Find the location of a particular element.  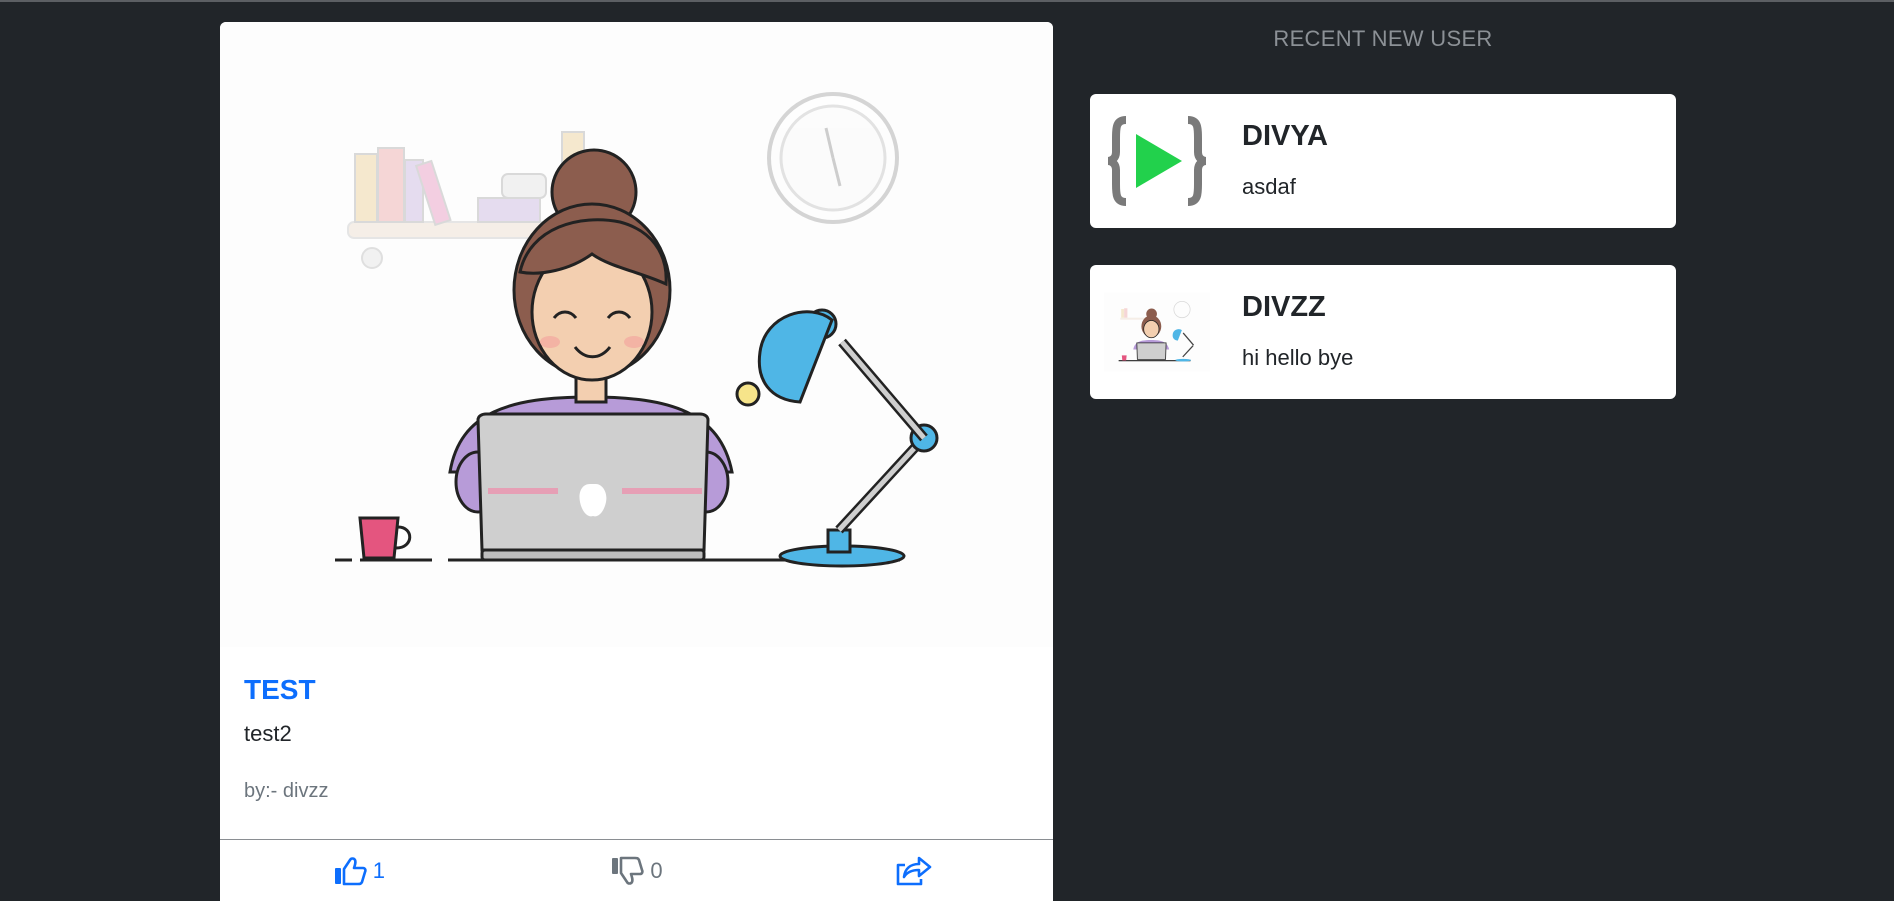

top-border is located at coordinates (947, 1).